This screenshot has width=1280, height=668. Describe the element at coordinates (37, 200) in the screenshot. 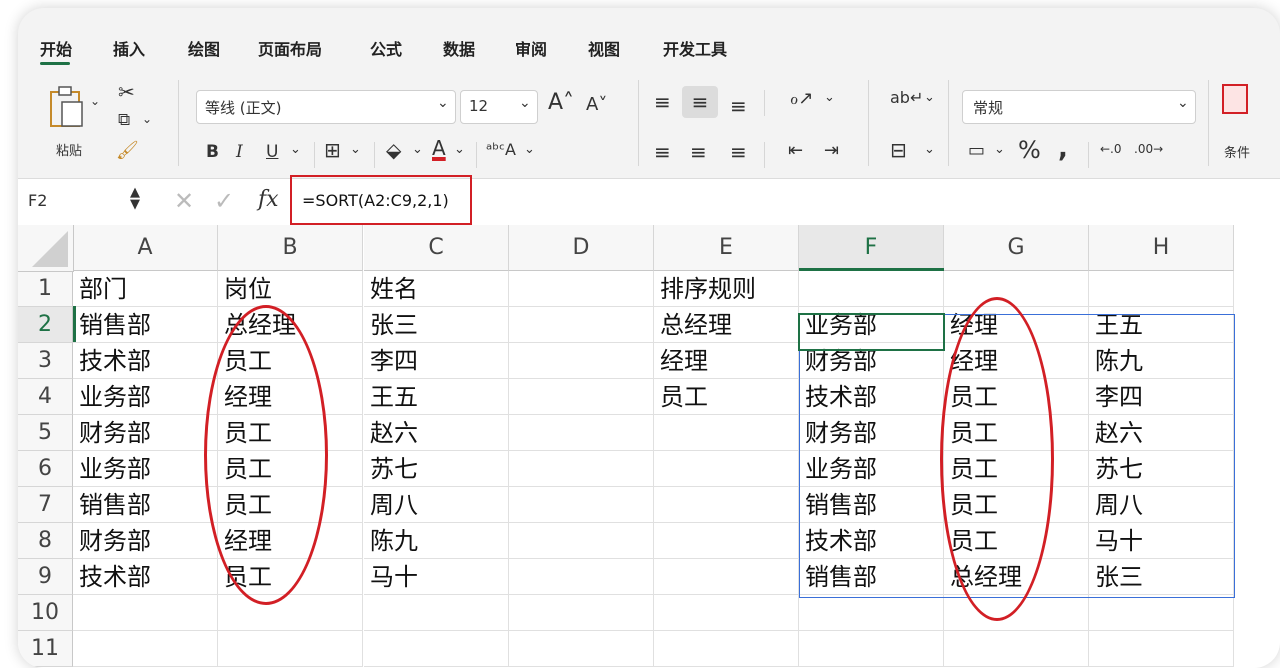

I see `name-box: F2` at that location.